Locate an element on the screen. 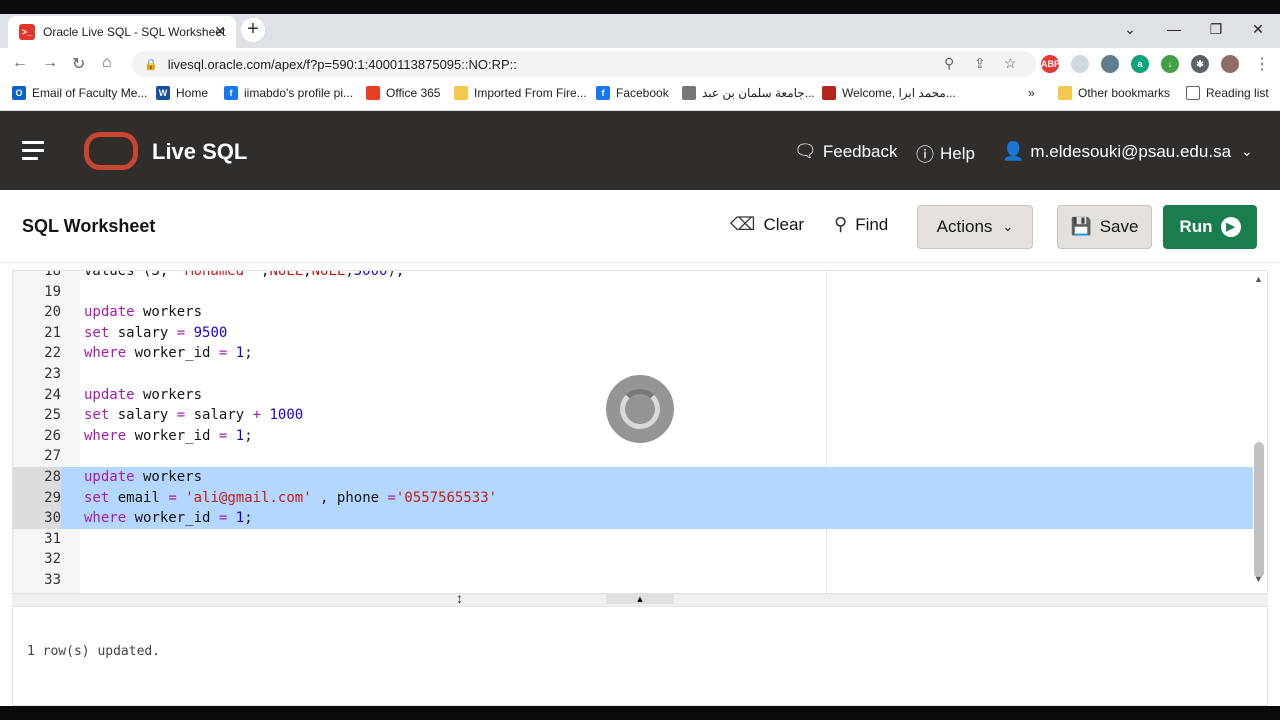  editor-scrollbar: ▲ ▼ is located at coordinates (1259, 432).